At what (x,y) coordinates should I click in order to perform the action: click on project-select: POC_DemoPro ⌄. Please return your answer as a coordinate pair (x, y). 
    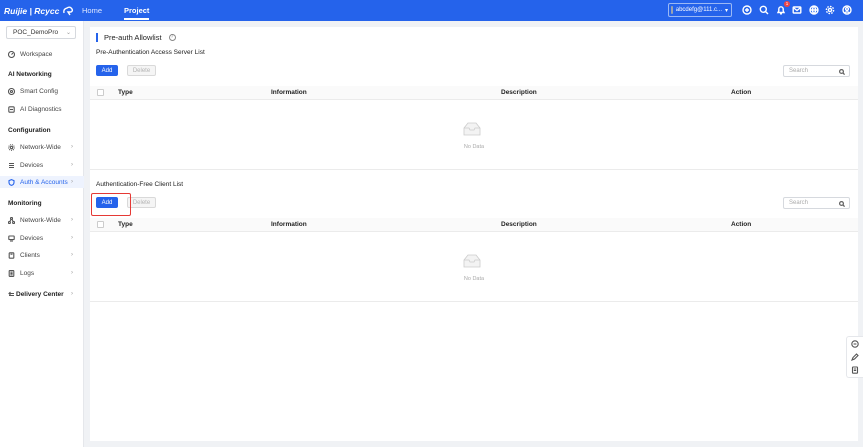
    Looking at the image, I should click on (41, 32).